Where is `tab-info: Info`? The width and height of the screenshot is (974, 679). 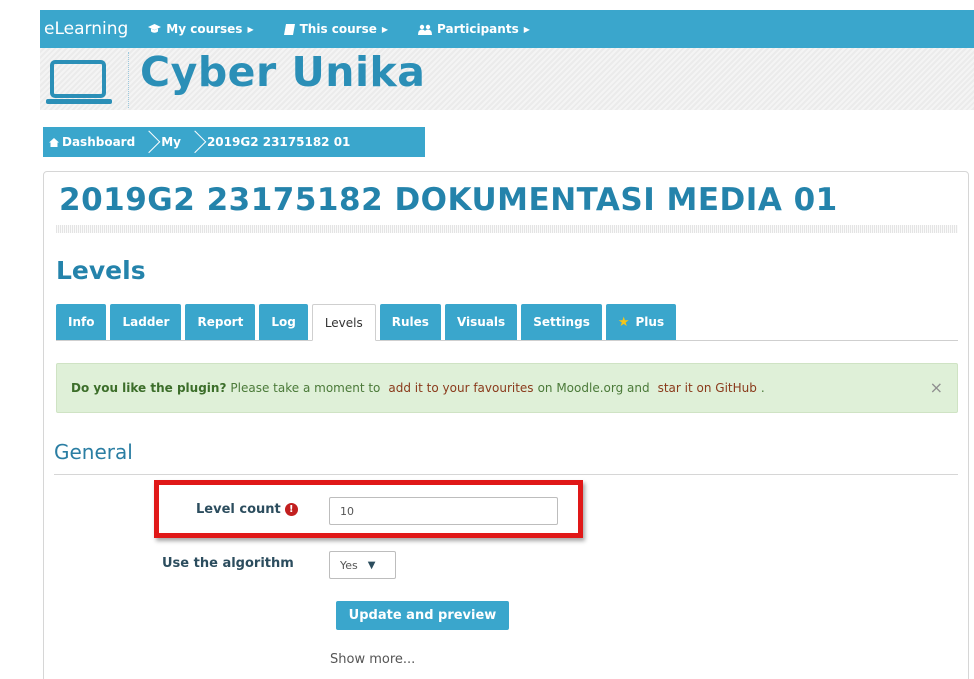 tab-info: Info is located at coordinates (81, 322).